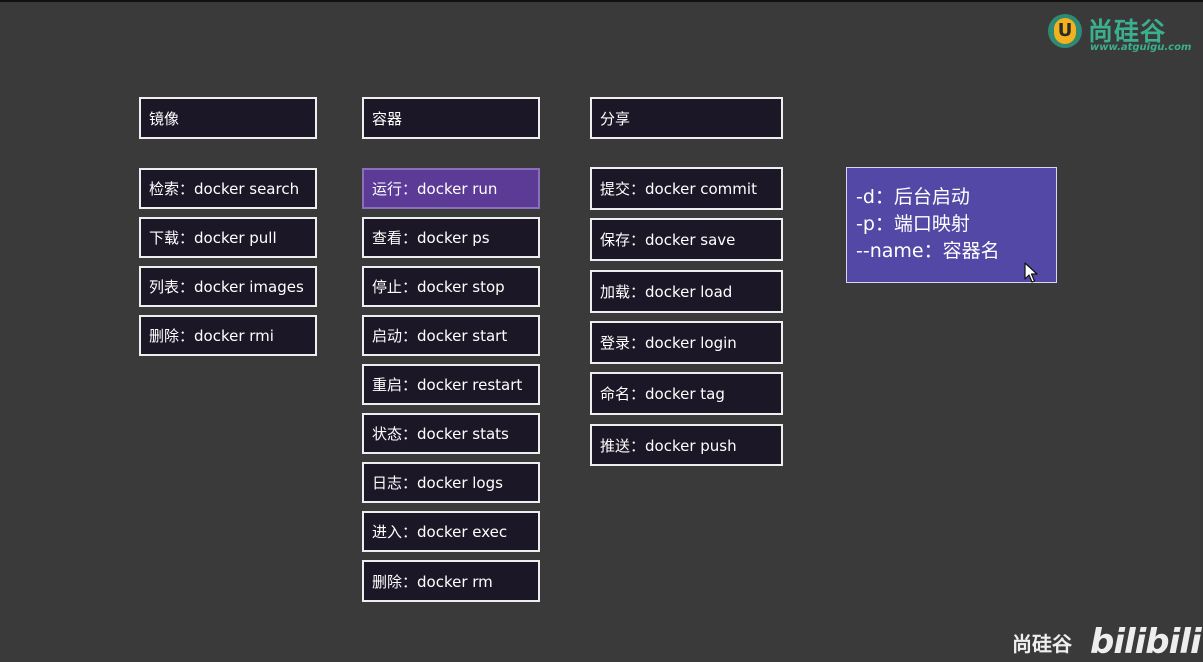  I want to click on container-cmd-exec: 进入：docker exec, so click(451, 531).